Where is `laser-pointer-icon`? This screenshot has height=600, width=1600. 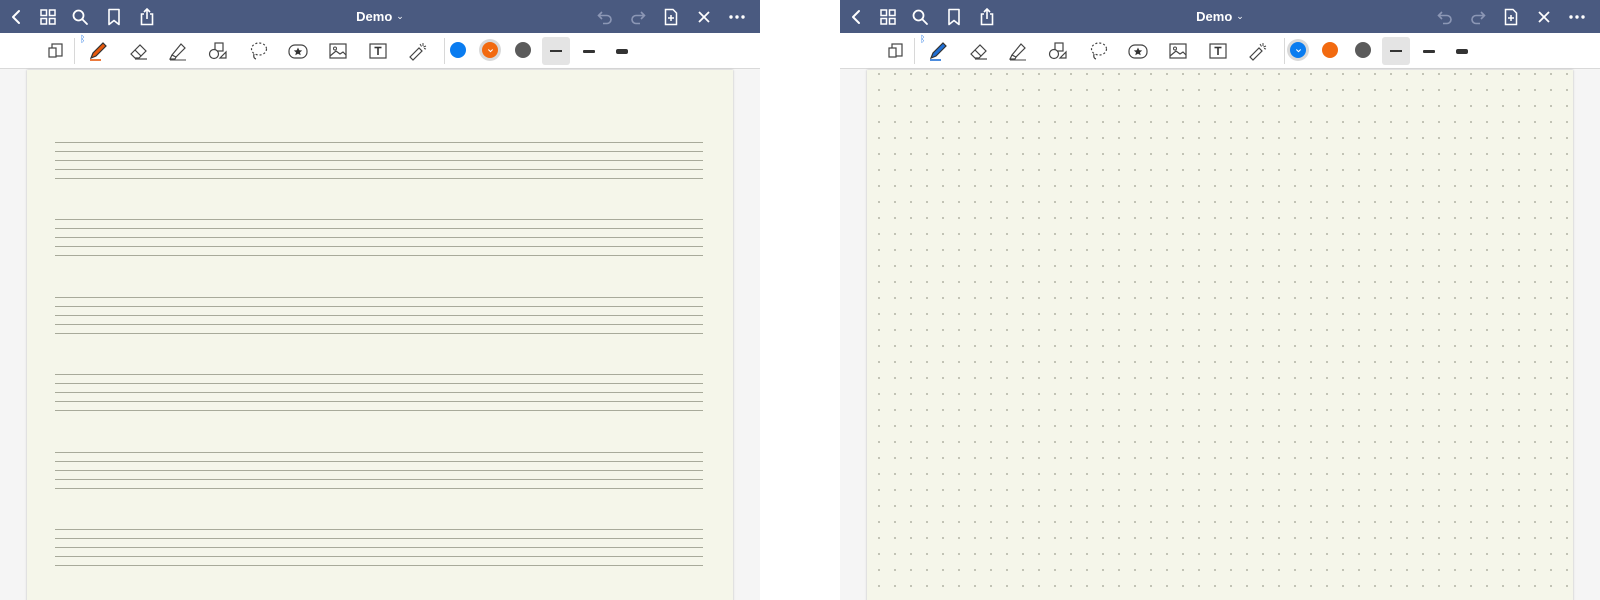 laser-pointer-icon is located at coordinates (418, 52).